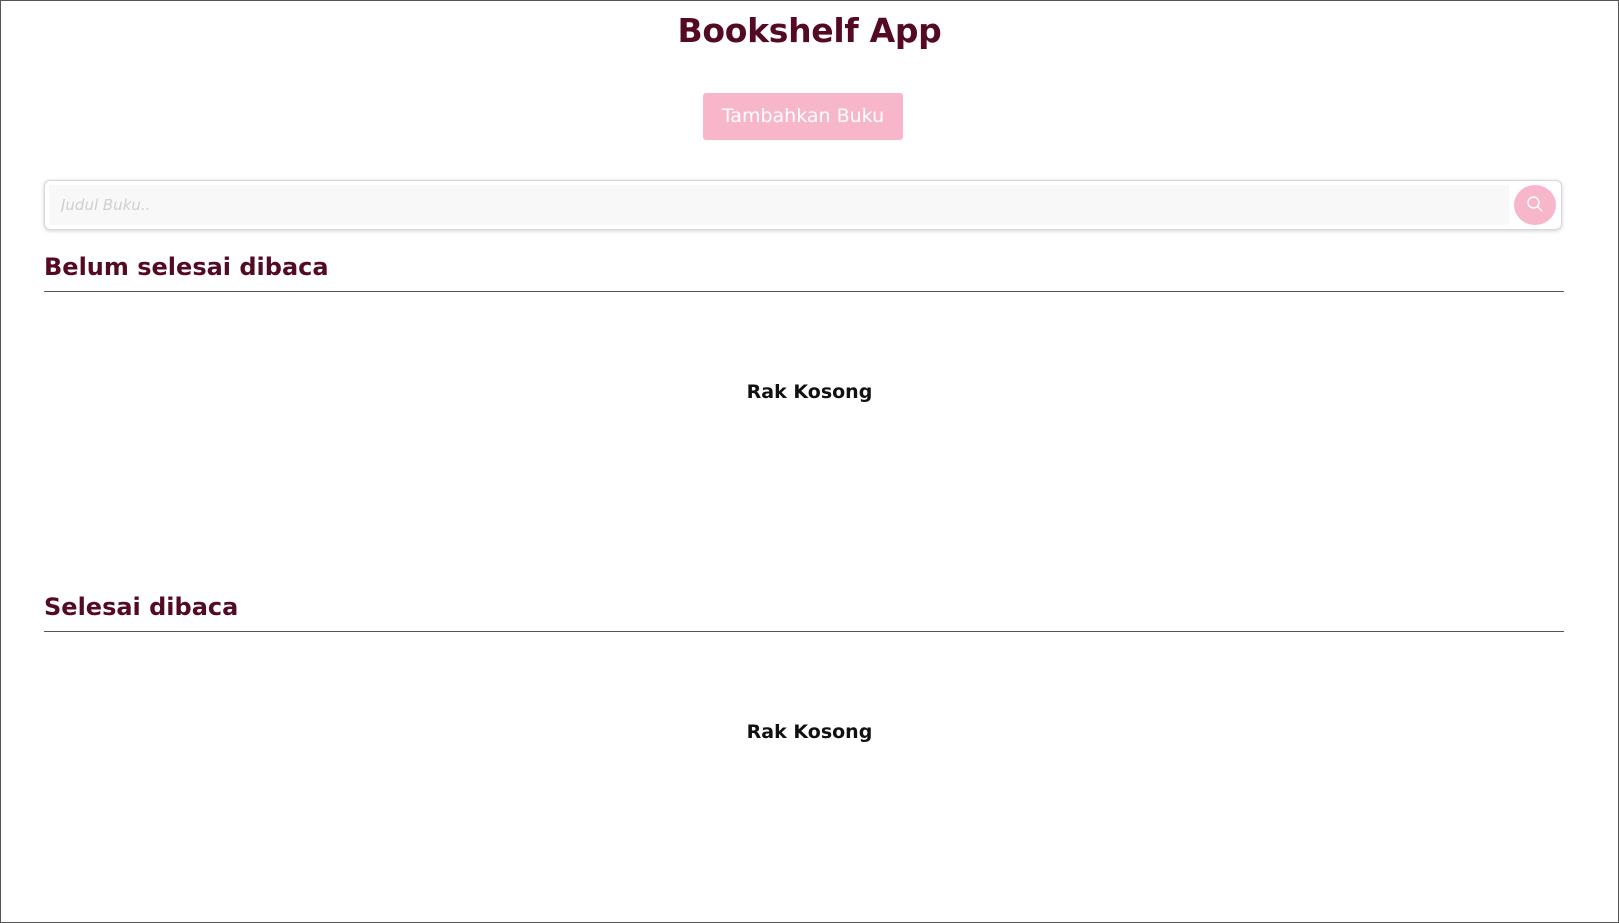 The image size is (1619, 923). I want to click on search-bar, so click(803, 205).